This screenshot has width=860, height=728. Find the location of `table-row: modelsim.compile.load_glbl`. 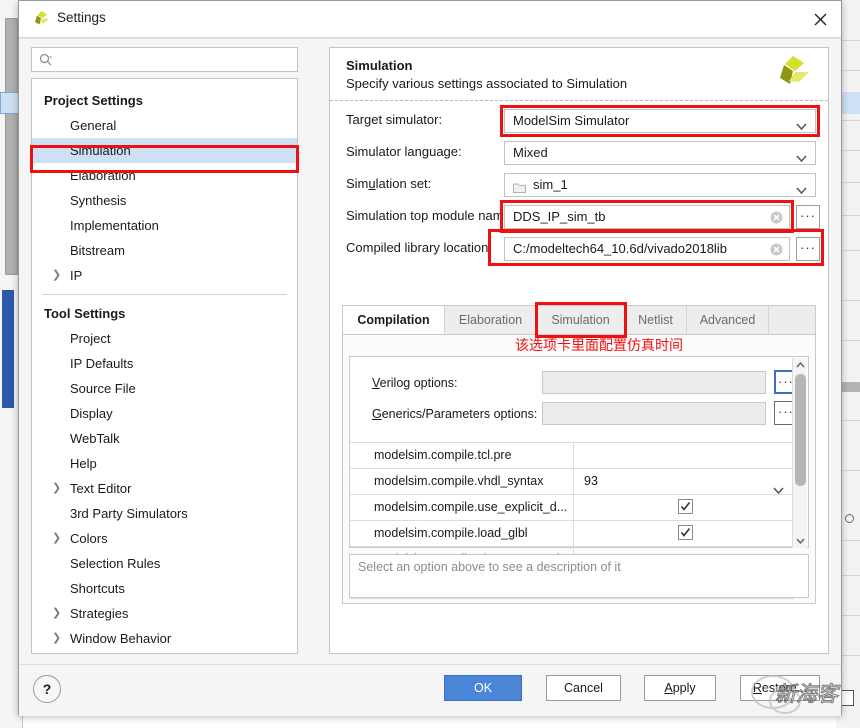

table-row: modelsim.compile.load_glbl is located at coordinates (572, 533).